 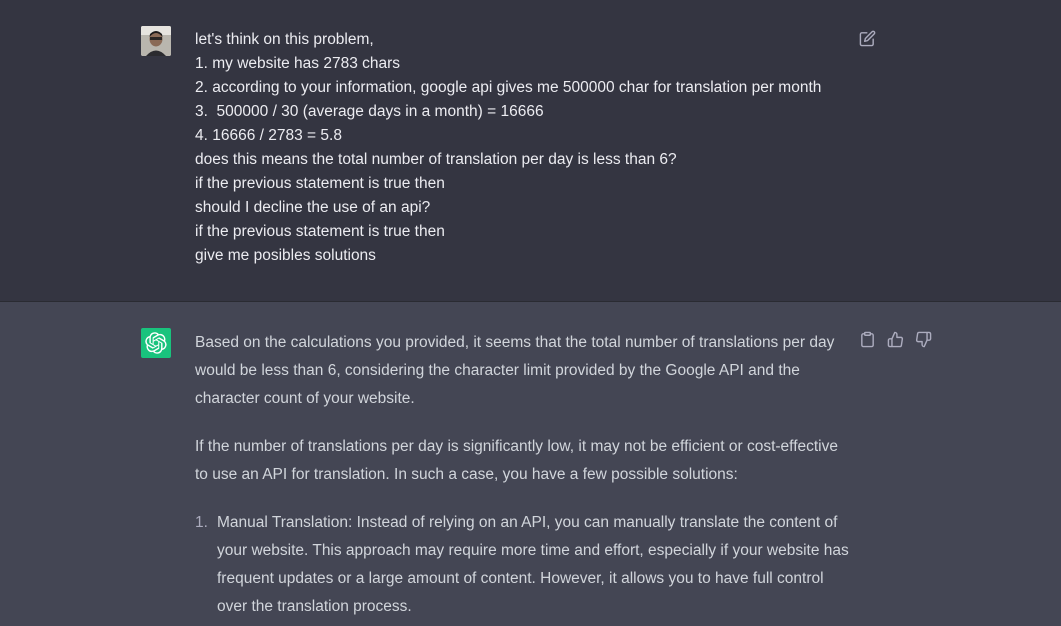 I want to click on user-avatar, so click(x=156, y=41).